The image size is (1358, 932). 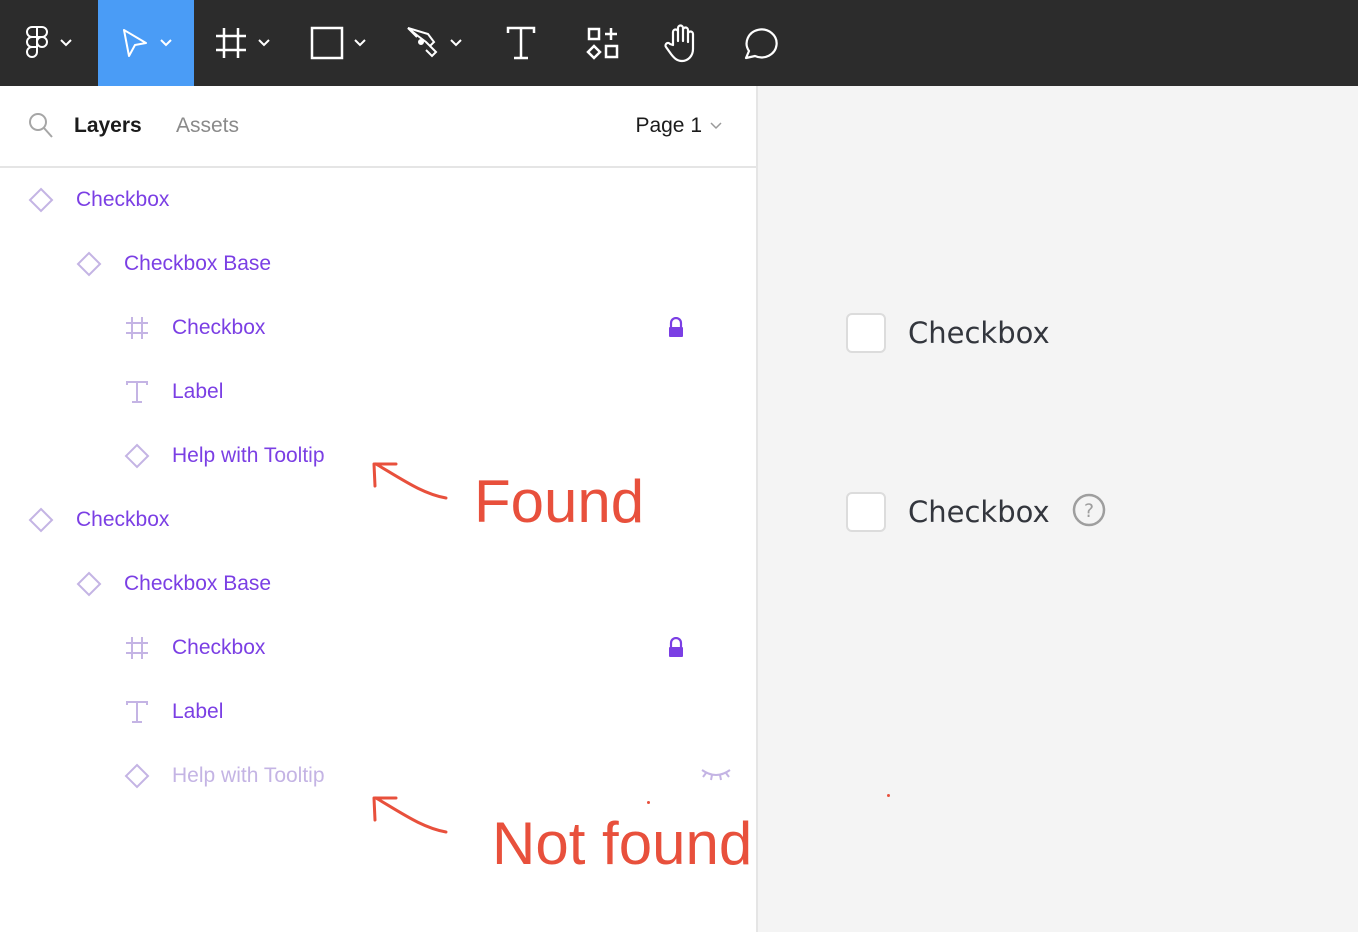 I want to click on canvas-checkbox-2: Checkbox ?, so click(x=976, y=512).